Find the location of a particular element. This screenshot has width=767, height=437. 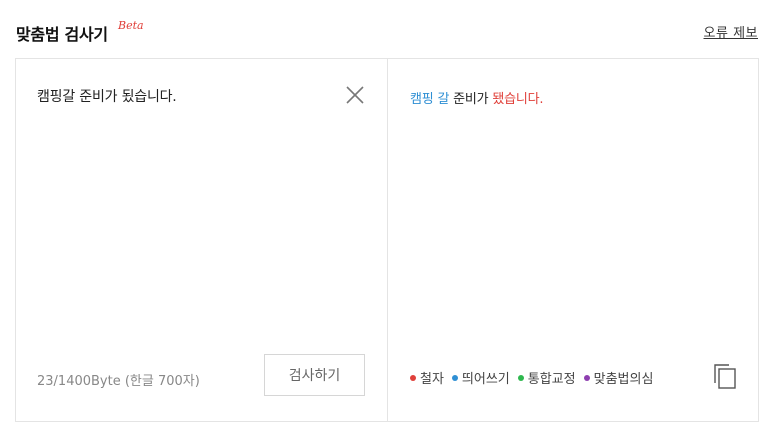

result-part-spelling: 됐습니다. is located at coordinates (517, 99).